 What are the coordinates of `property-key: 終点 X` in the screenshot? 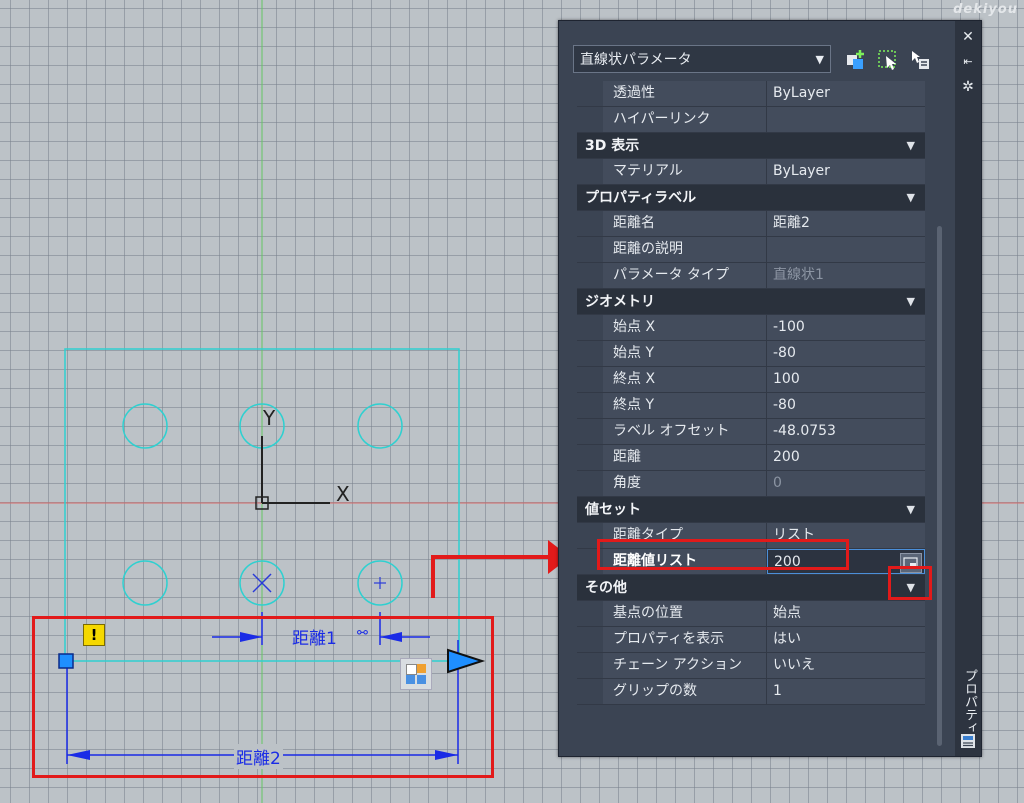 It's located at (685, 379).